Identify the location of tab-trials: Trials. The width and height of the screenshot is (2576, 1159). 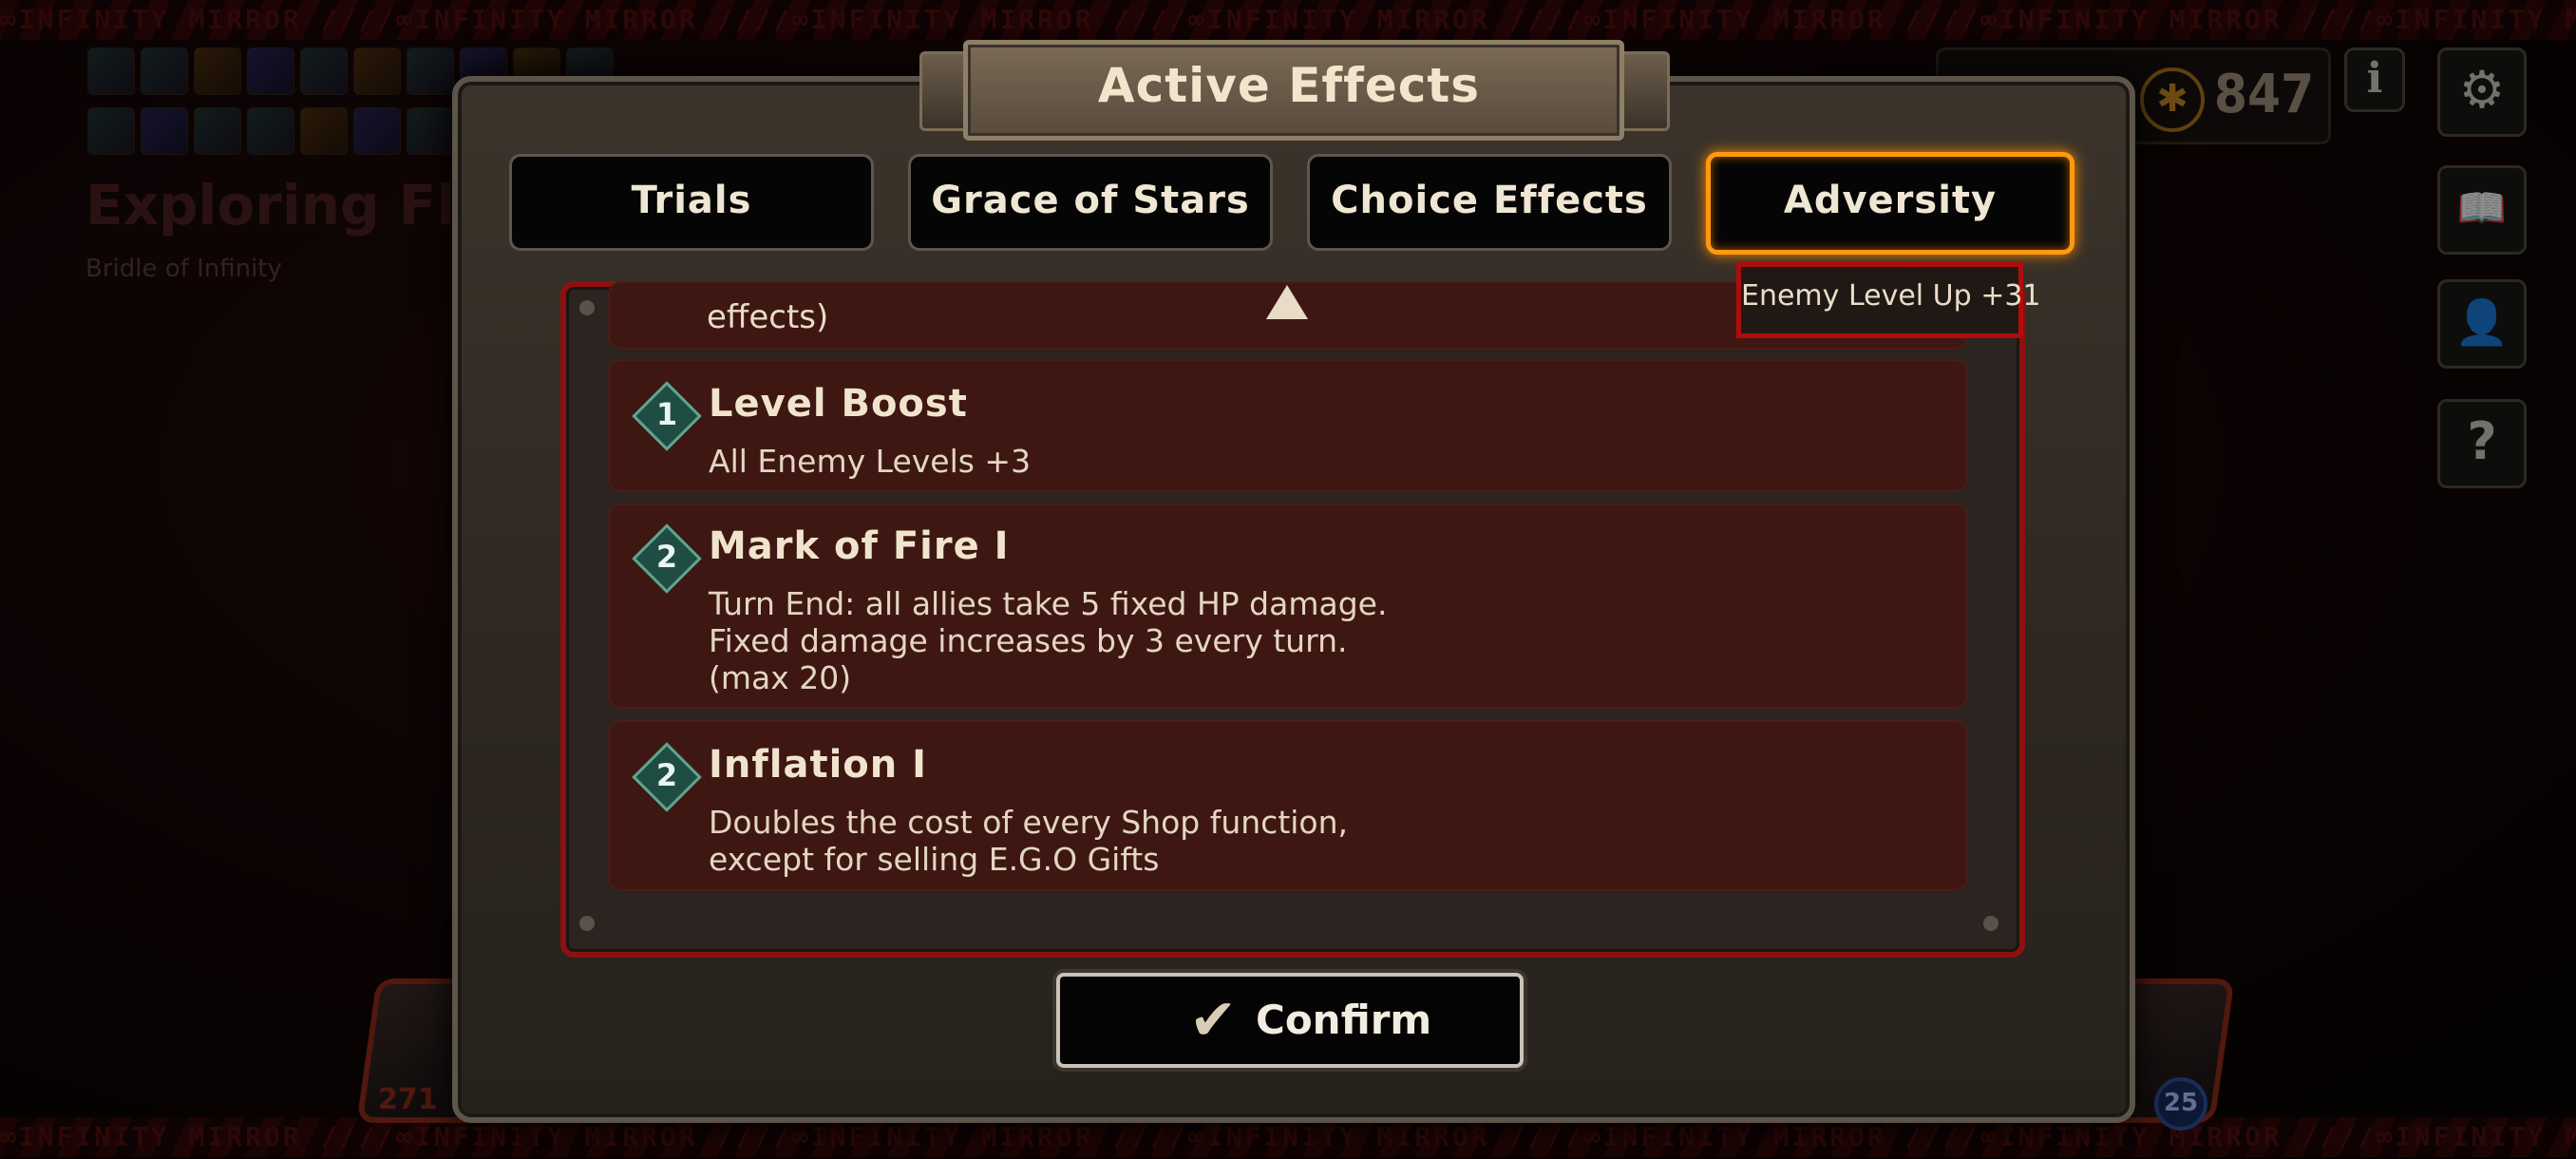
(691, 202).